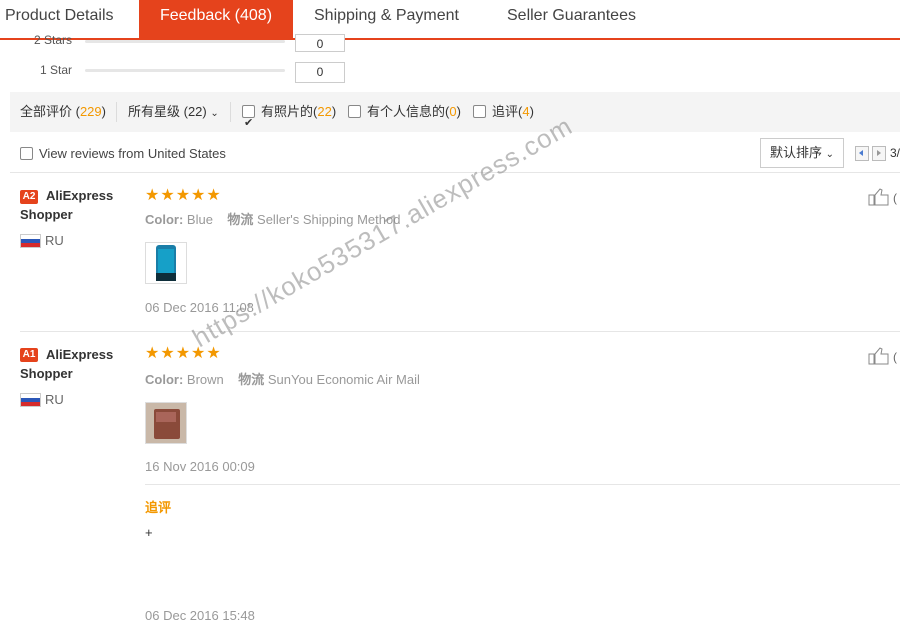 The height and width of the screenshot is (628, 900). What do you see at coordinates (158, 507) in the screenshot?
I see `additional-review-label: 追评` at bounding box center [158, 507].